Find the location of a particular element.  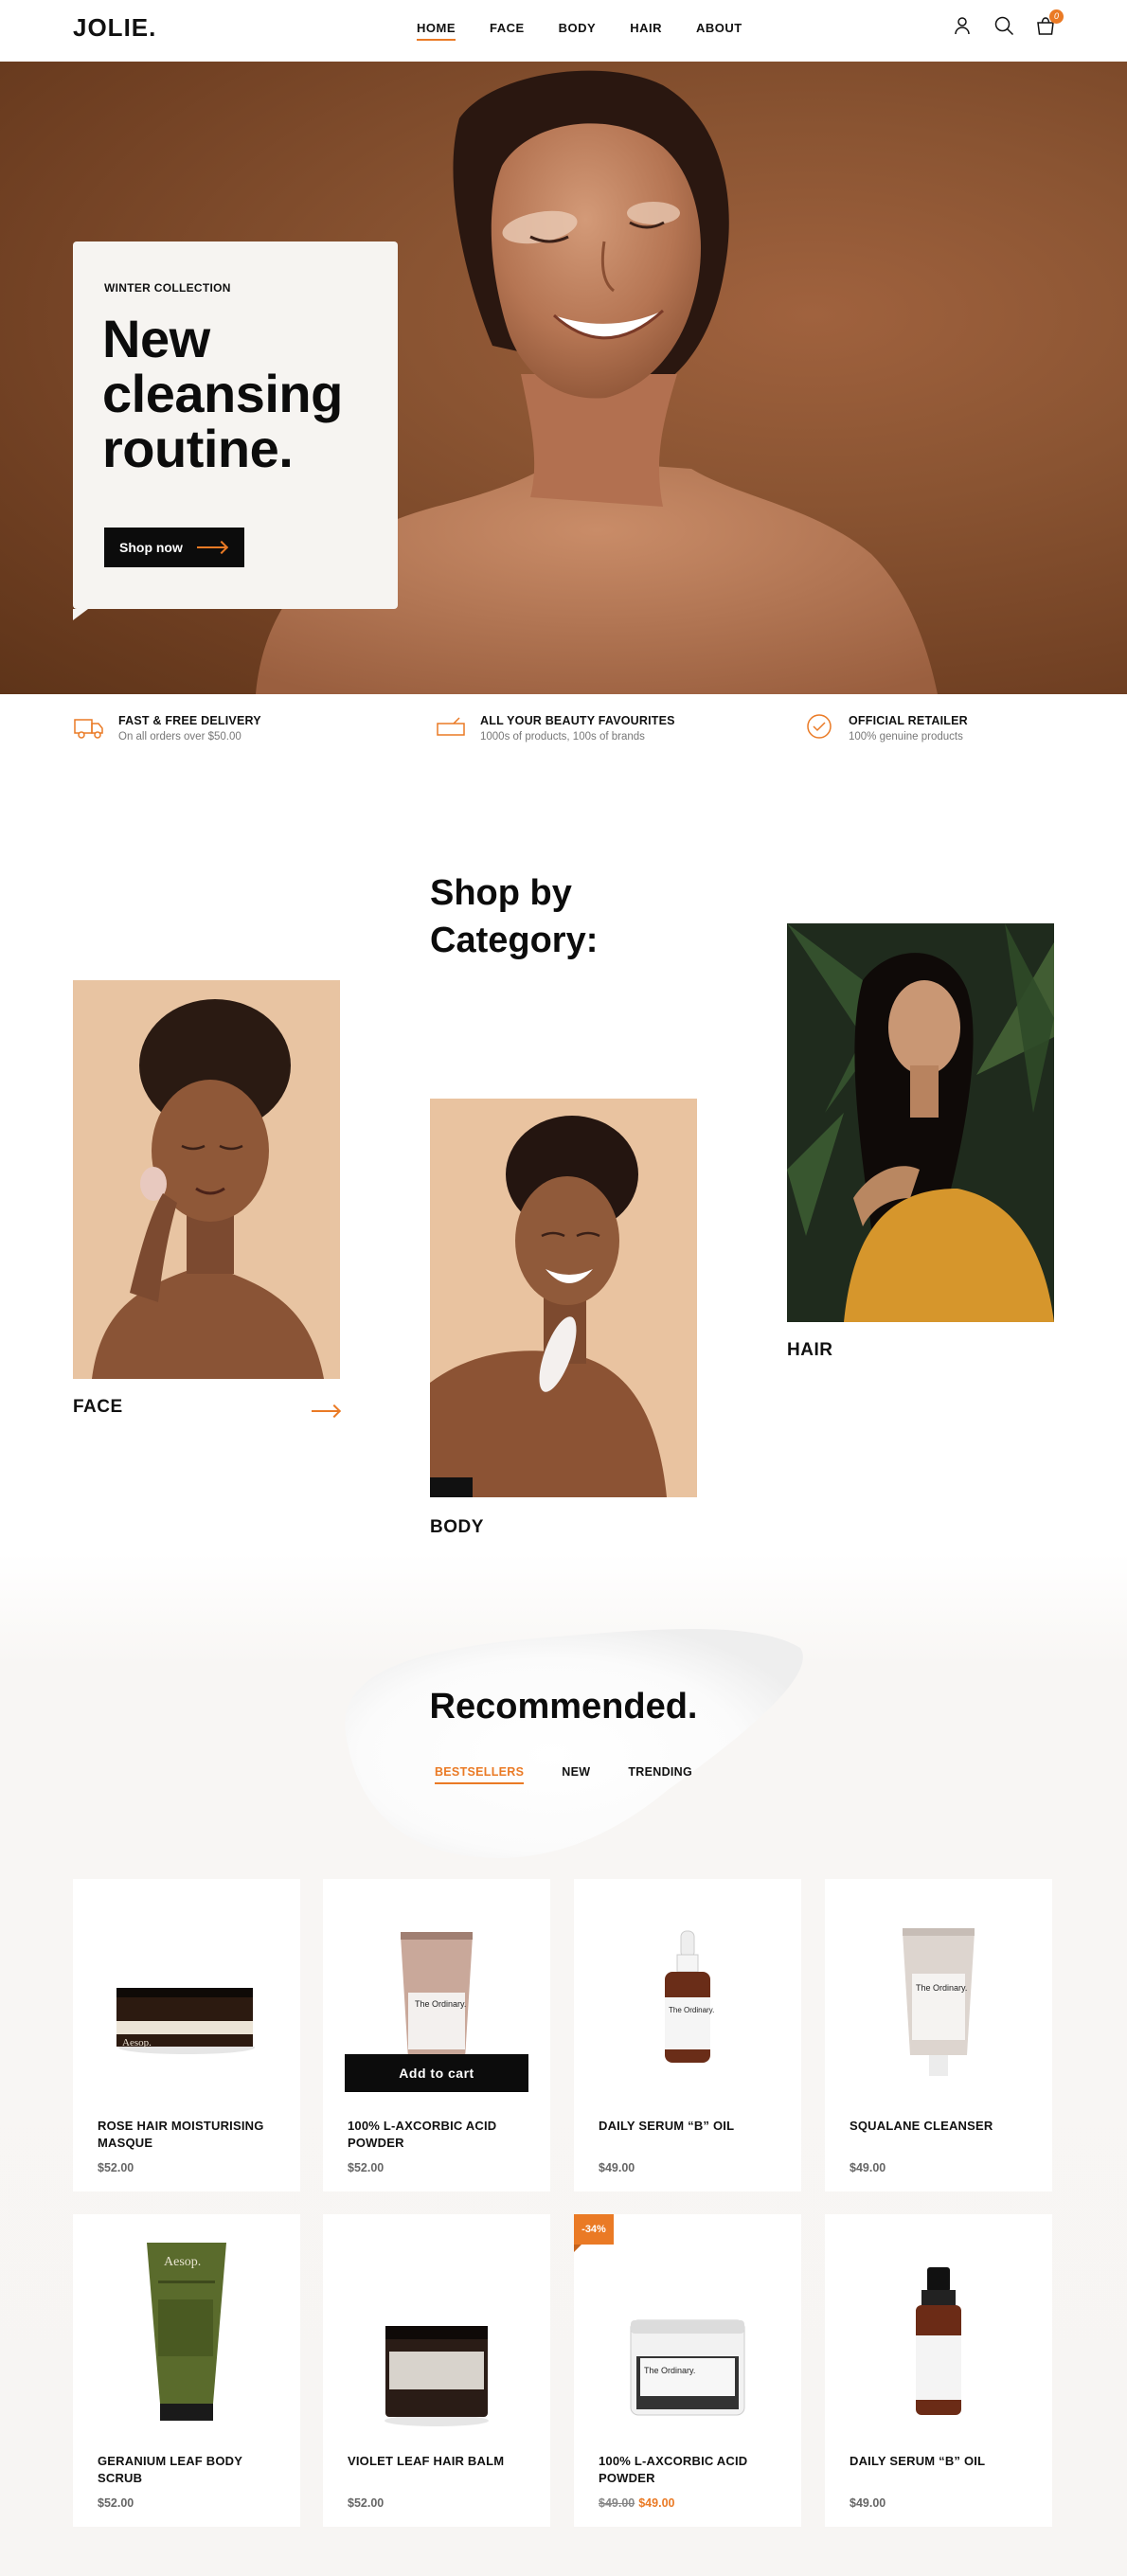

usp-title: FAST & FREE DELIVERY is located at coordinates (189, 720).